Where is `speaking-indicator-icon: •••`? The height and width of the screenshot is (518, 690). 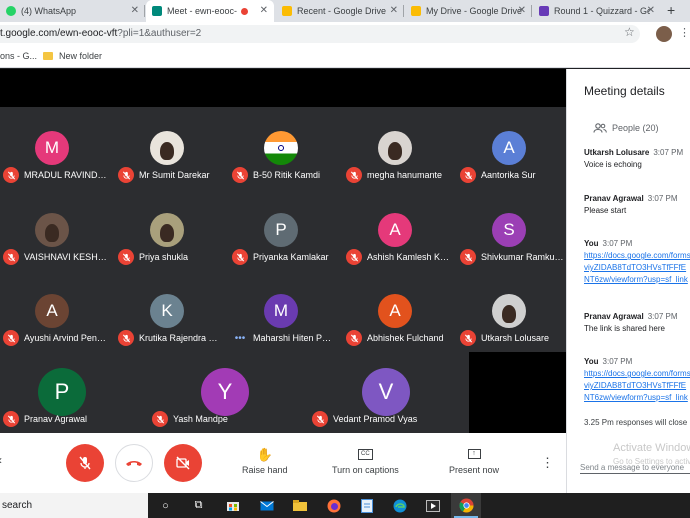 speaking-indicator-icon: ••• is located at coordinates (240, 338).